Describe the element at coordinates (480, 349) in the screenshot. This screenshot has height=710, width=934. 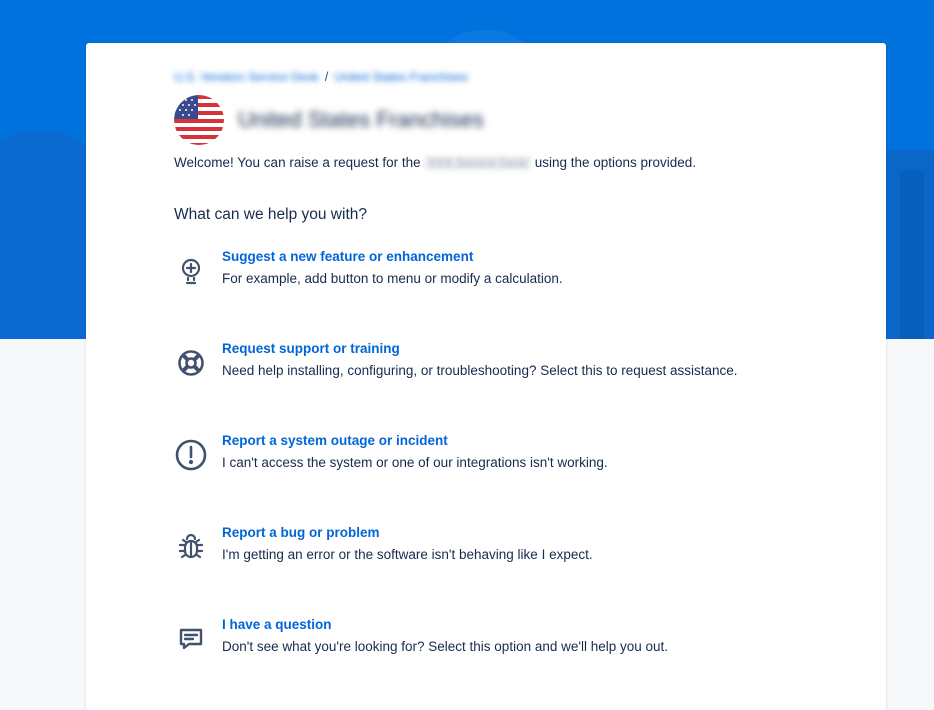
I see `option-title: Request support or training` at that location.